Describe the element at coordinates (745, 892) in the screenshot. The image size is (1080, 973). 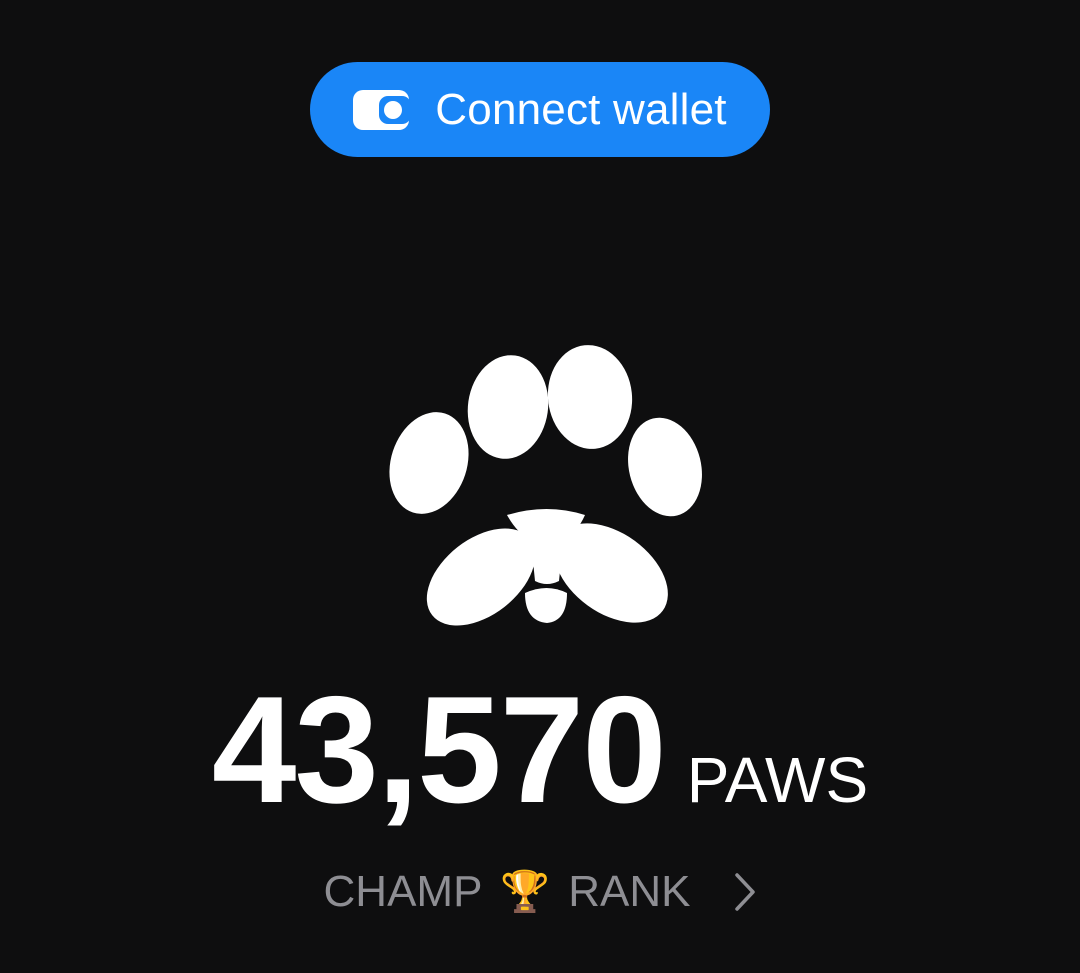
I see `chevron-right-icon` at that location.